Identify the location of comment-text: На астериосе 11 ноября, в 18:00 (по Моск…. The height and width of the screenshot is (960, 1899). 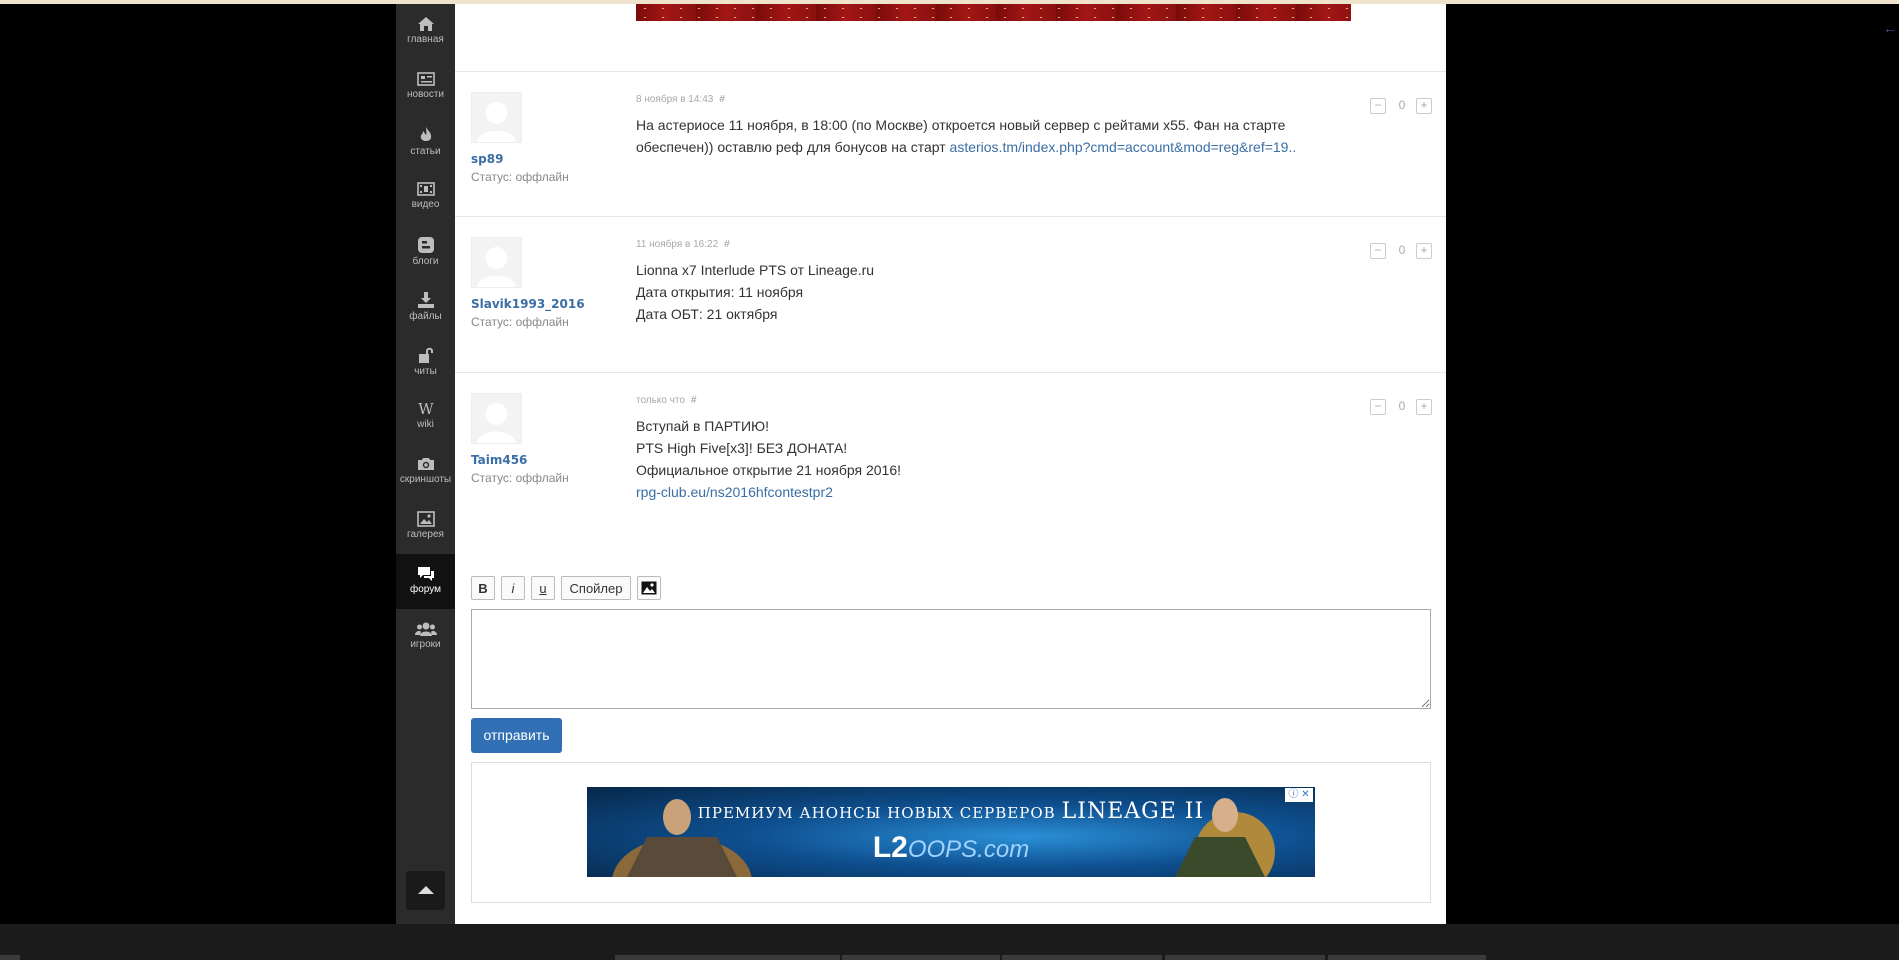
(981, 136).